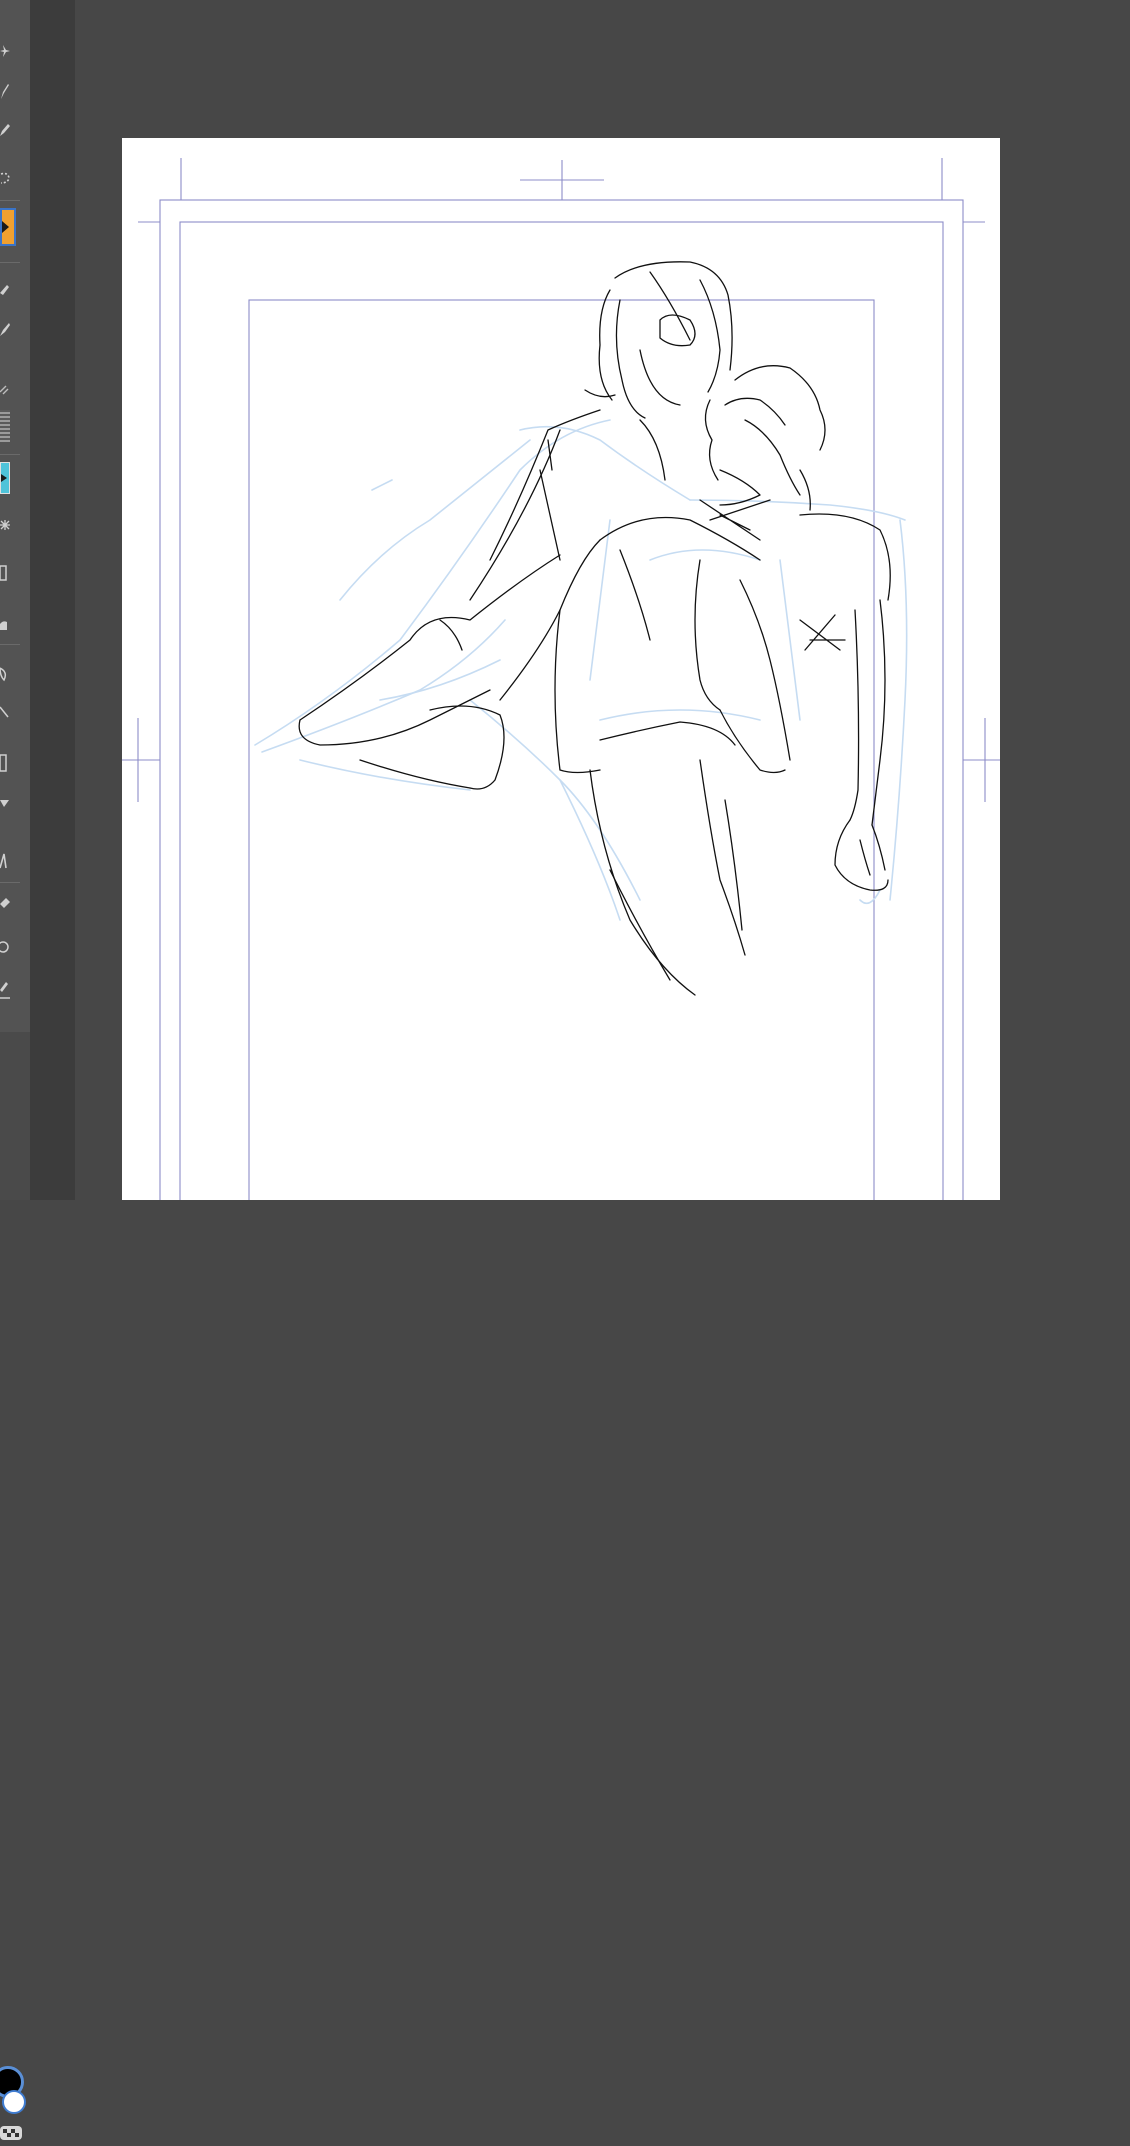 Image resolution: width=1130 pixels, height=2146 pixels. Describe the element at coordinates (9, 989) in the screenshot. I see `eyedropper-icon` at that location.